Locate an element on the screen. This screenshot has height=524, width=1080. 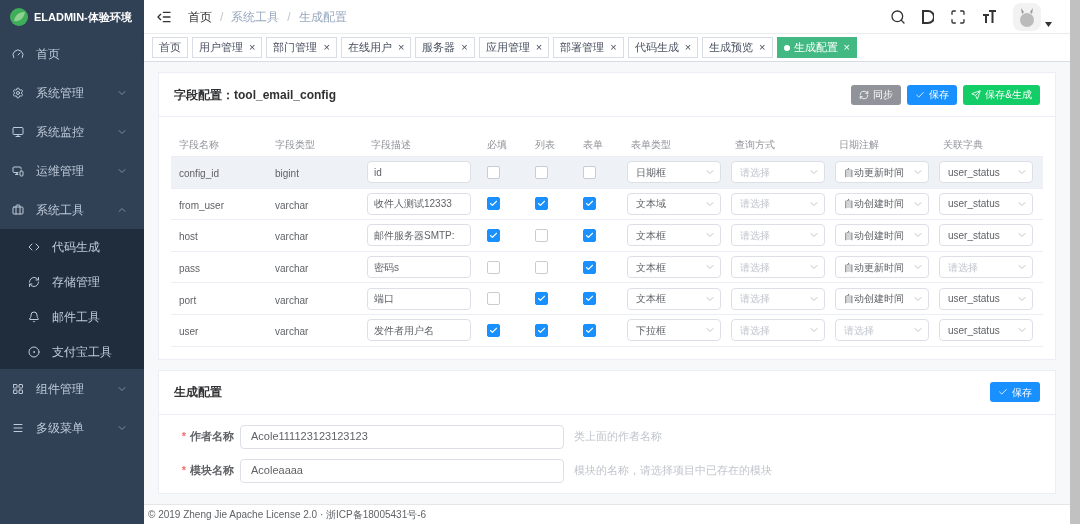
tag-tab: 应用管理 × is located at coordinates (514, 47).